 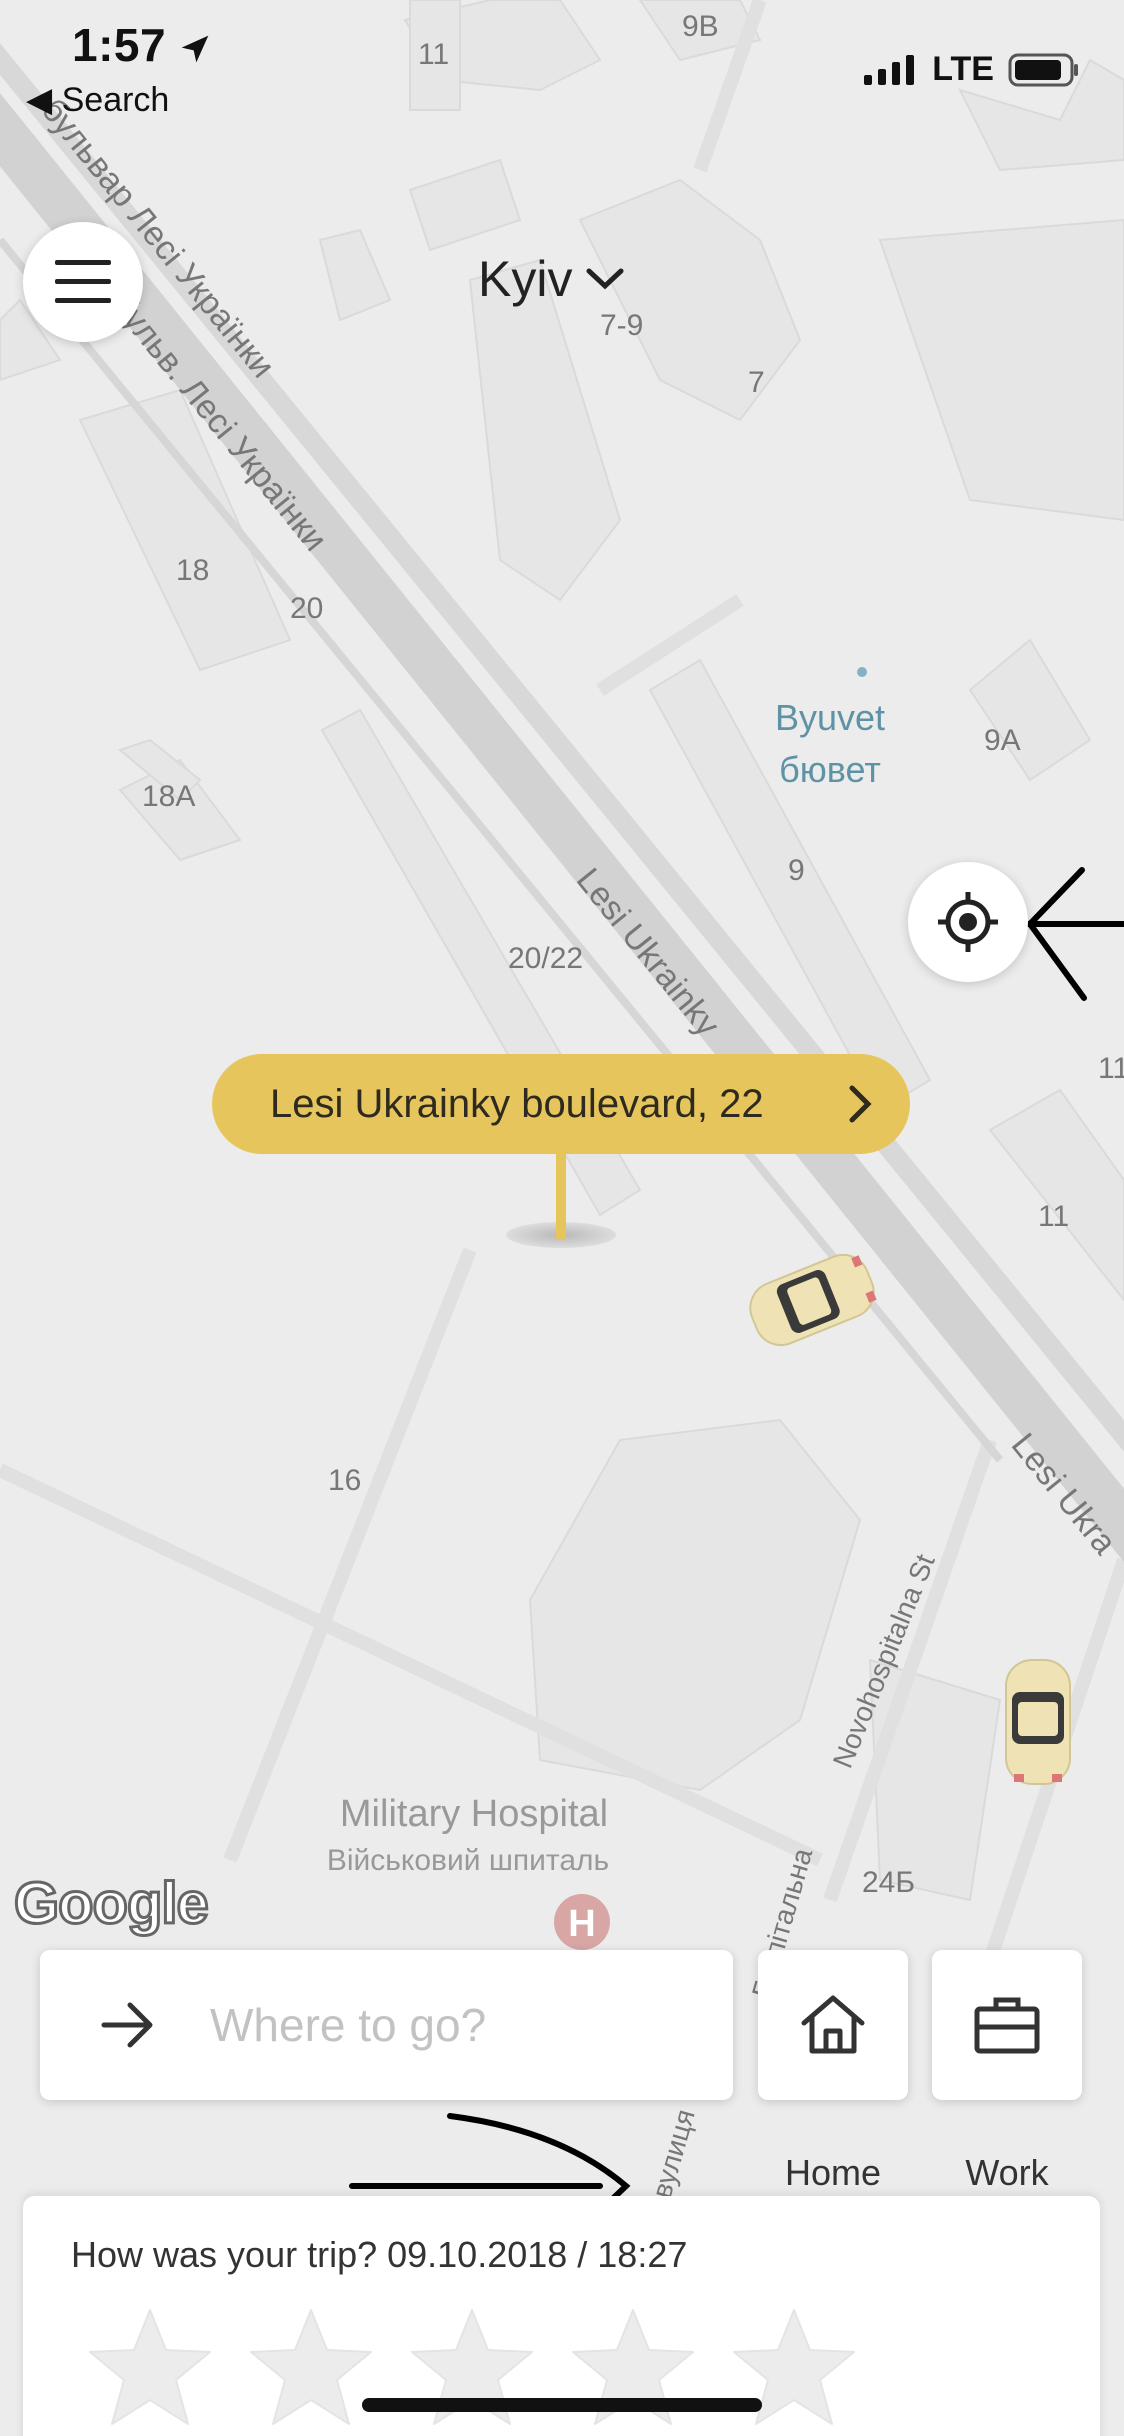 What do you see at coordinates (517, 1103) in the screenshot?
I see `pickup-address: Lesi Ukrainky boulevard, 22` at bounding box center [517, 1103].